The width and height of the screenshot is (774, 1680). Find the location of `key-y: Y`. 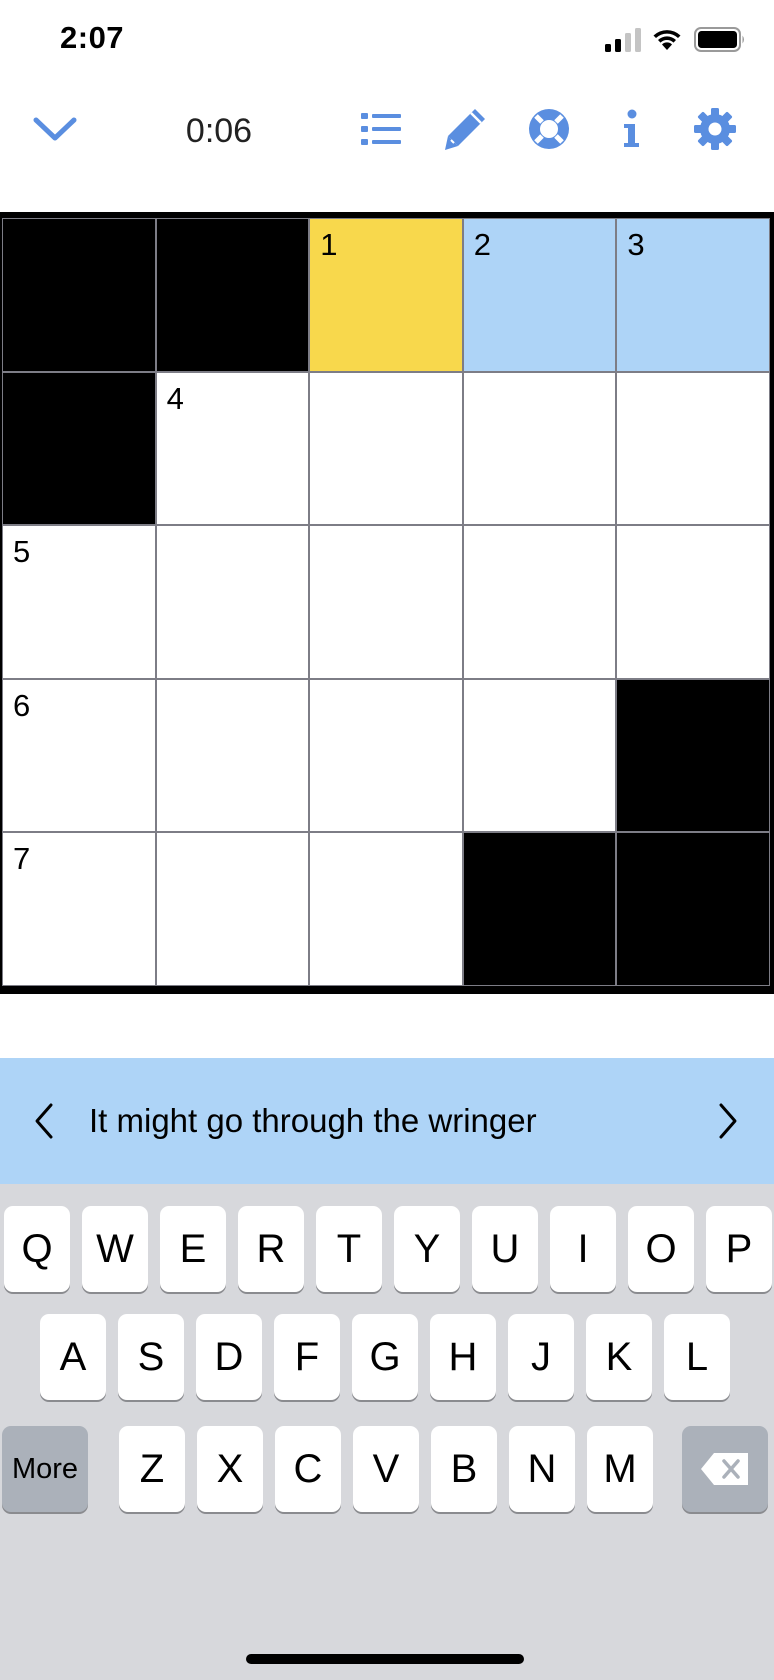

key-y: Y is located at coordinates (427, 1249).